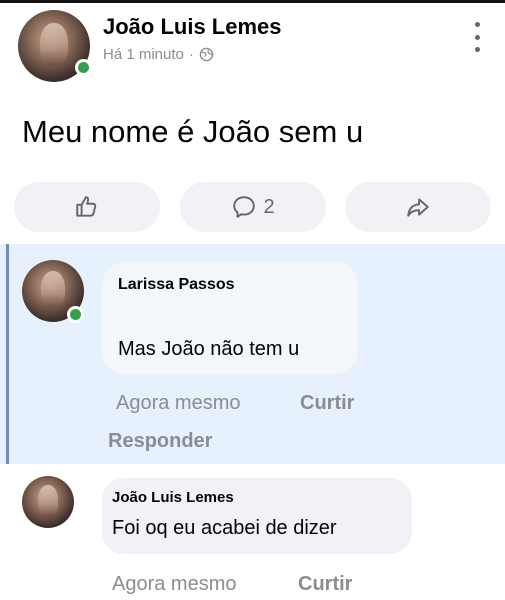 The height and width of the screenshot is (600, 505). I want to click on post-time: Há 1 minuto, so click(143, 54).